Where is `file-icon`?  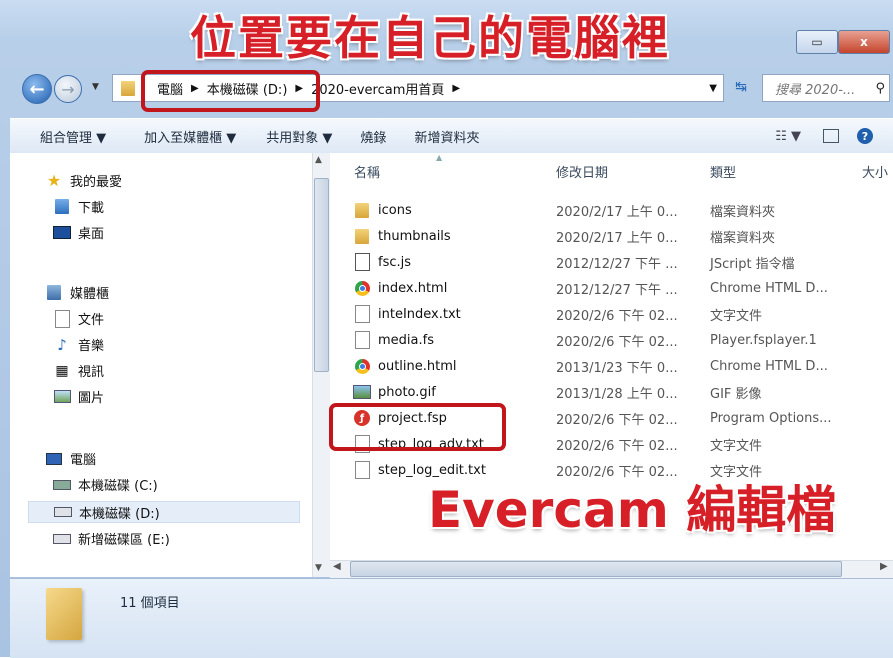 file-icon is located at coordinates (362, 340).